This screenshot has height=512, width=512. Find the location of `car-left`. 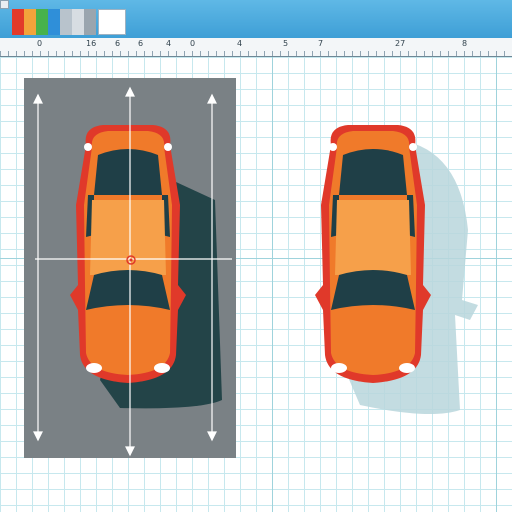

car-left is located at coordinates (128, 254).